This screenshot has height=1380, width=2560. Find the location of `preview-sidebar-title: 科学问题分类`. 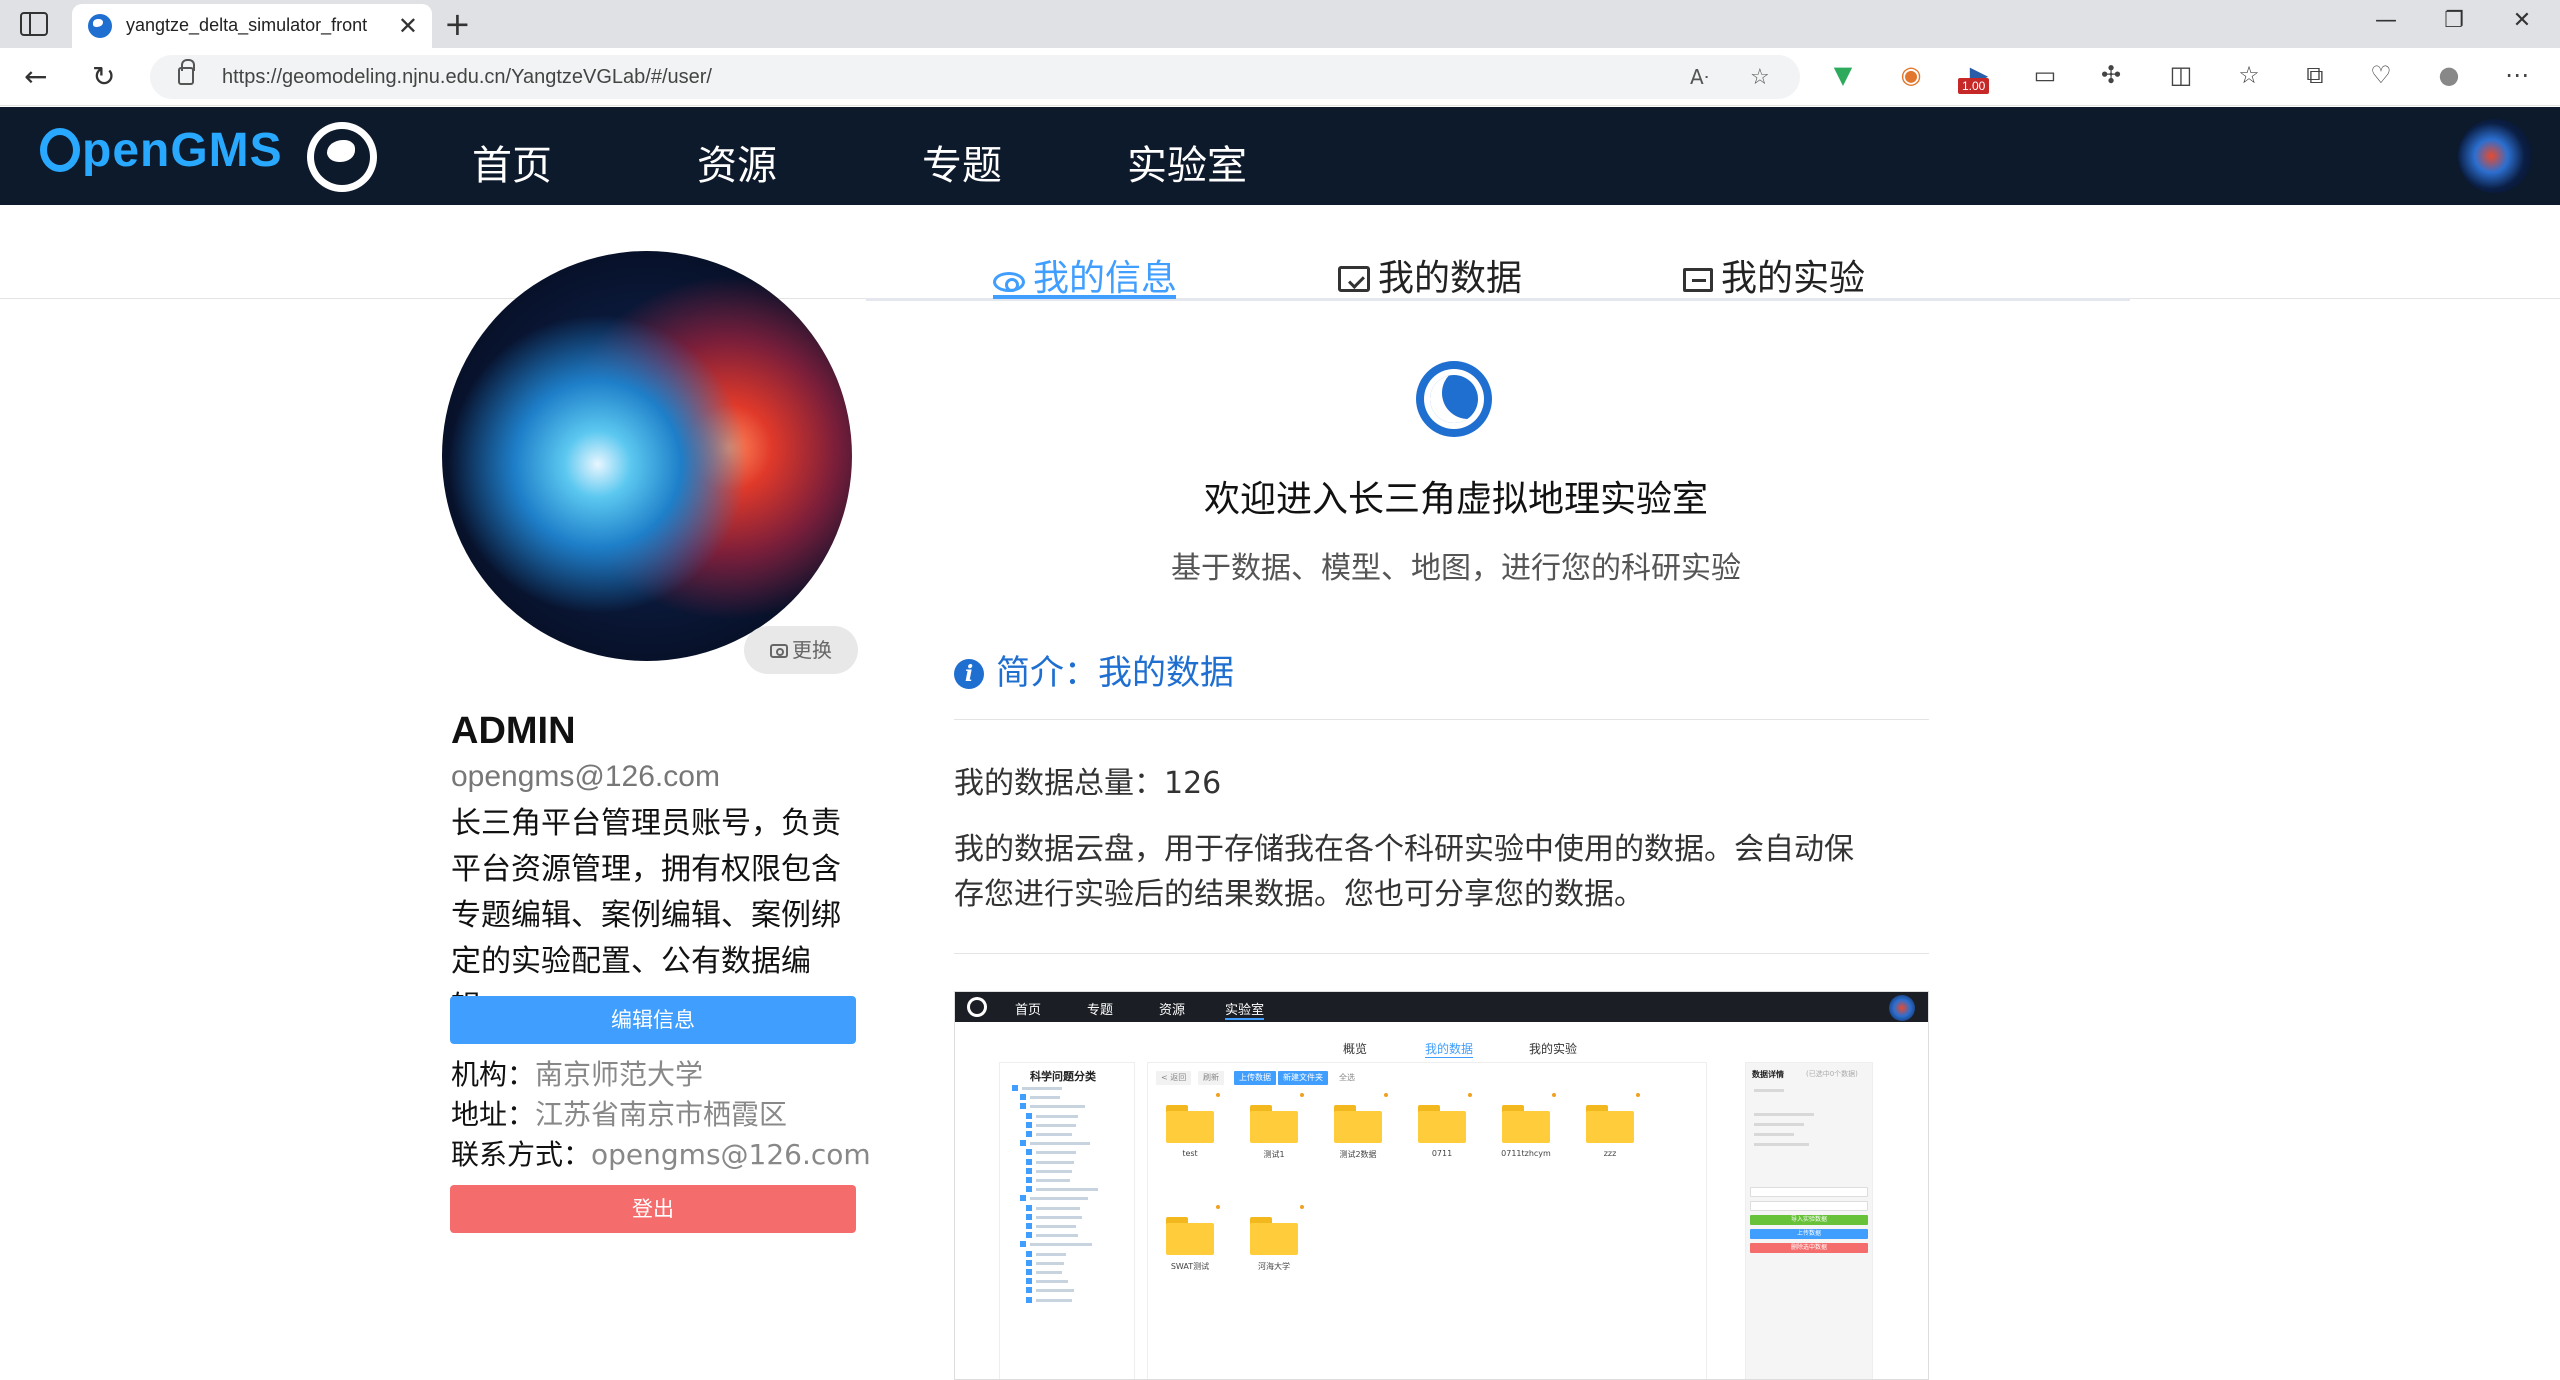

preview-sidebar-title: 科学问题分类 is located at coordinates (1063, 1076).